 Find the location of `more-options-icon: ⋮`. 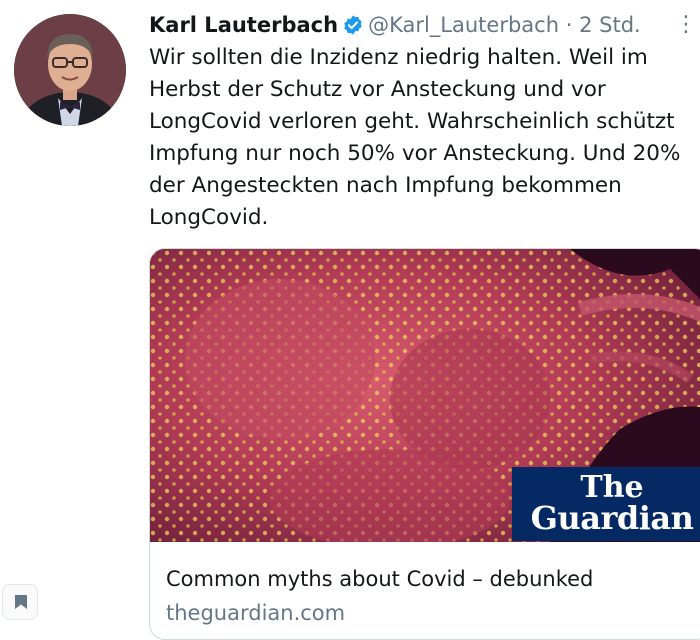

more-options-icon: ⋮ is located at coordinates (686, 24).